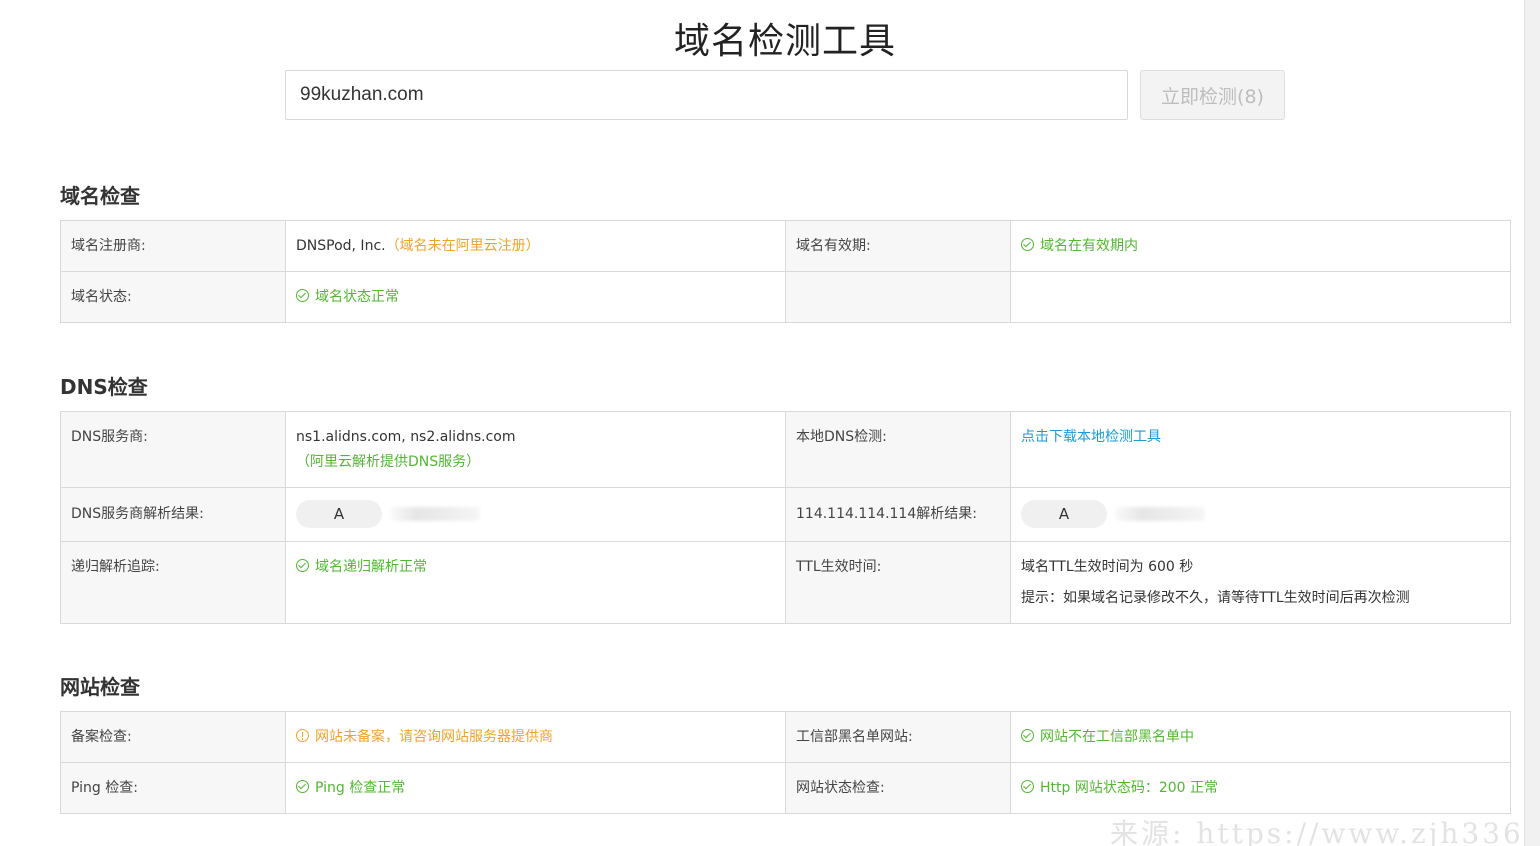 Image resolution: width=1540 pixels, height=846 pixels. What do you see at coordinates (173, 582) in the screenshot?
I see `recursive-label-cell: 递归解析追踪:` at bounding box center [173, 582].